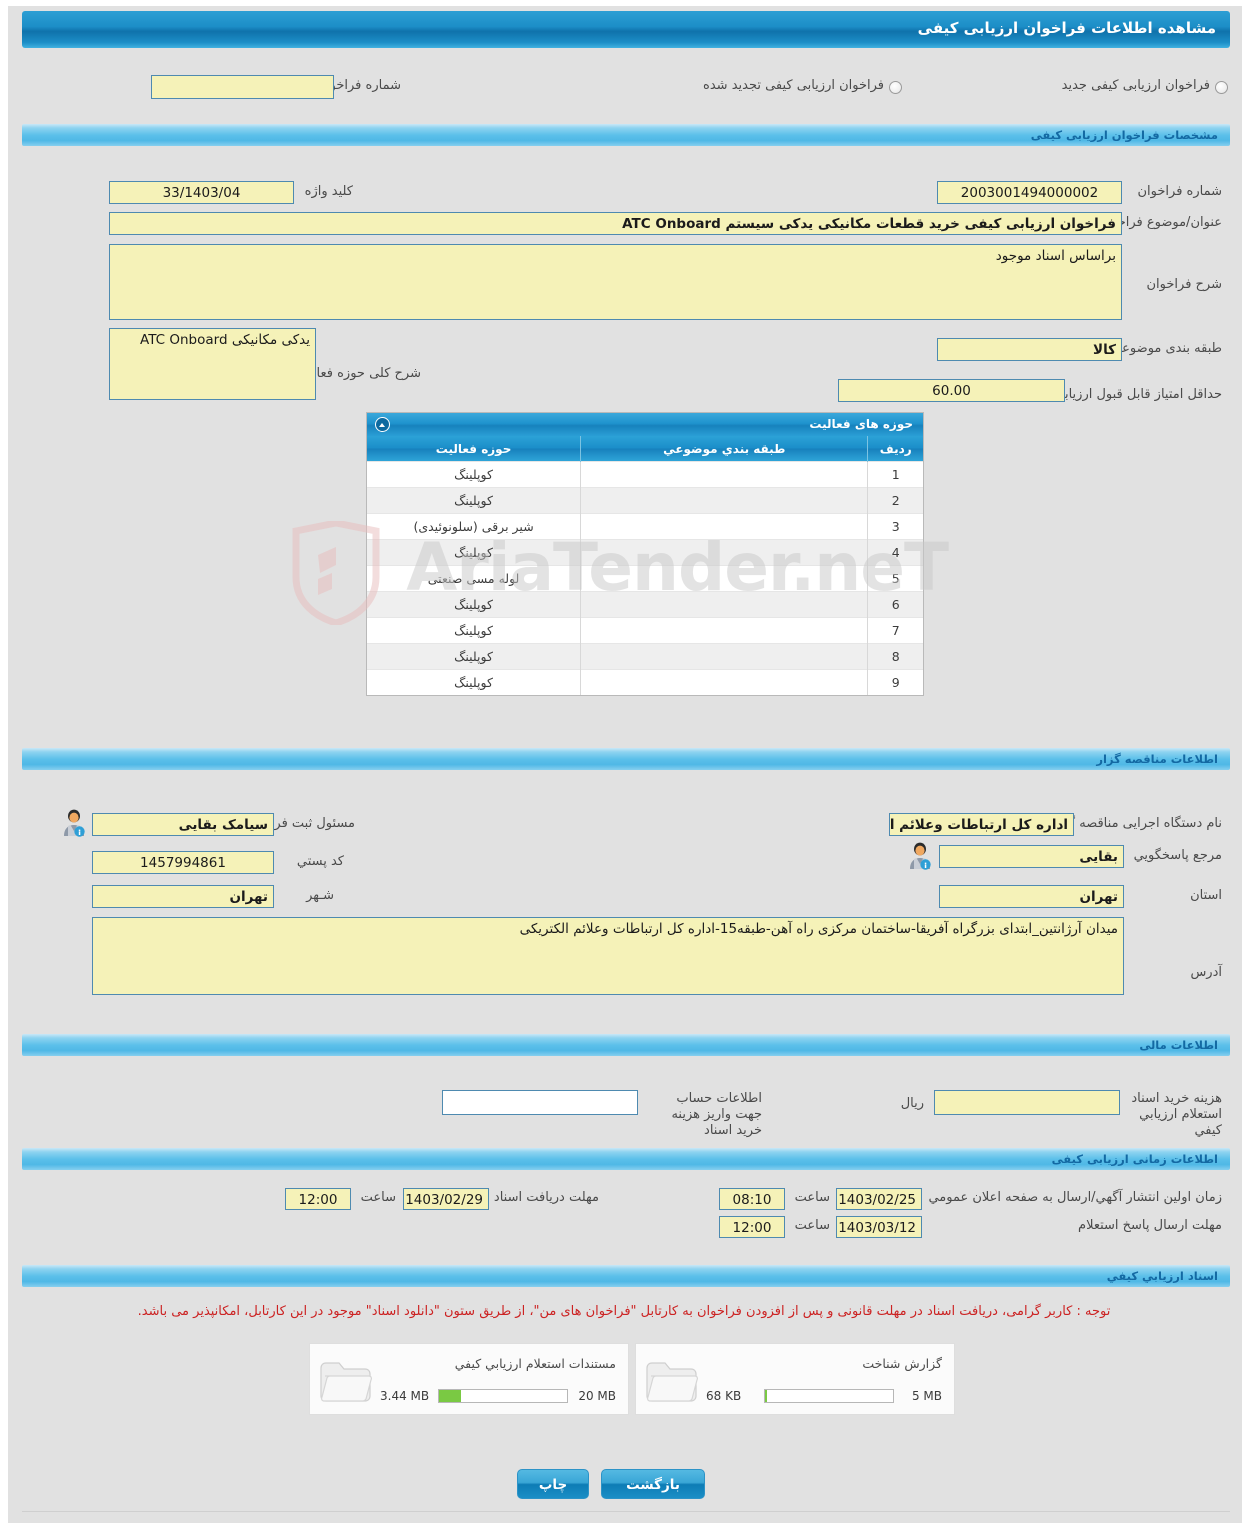  What do you see at coordinates (1206, 972) in the screenshot?
I see `address-label: آدرس` at bounding box center [1206, 972].